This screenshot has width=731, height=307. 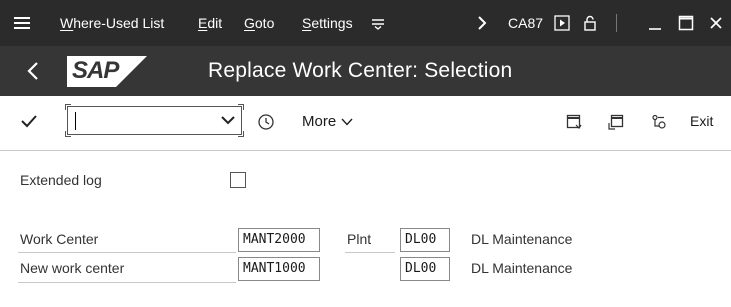 I want to click on more-label: More, so click(x=319, y=121).